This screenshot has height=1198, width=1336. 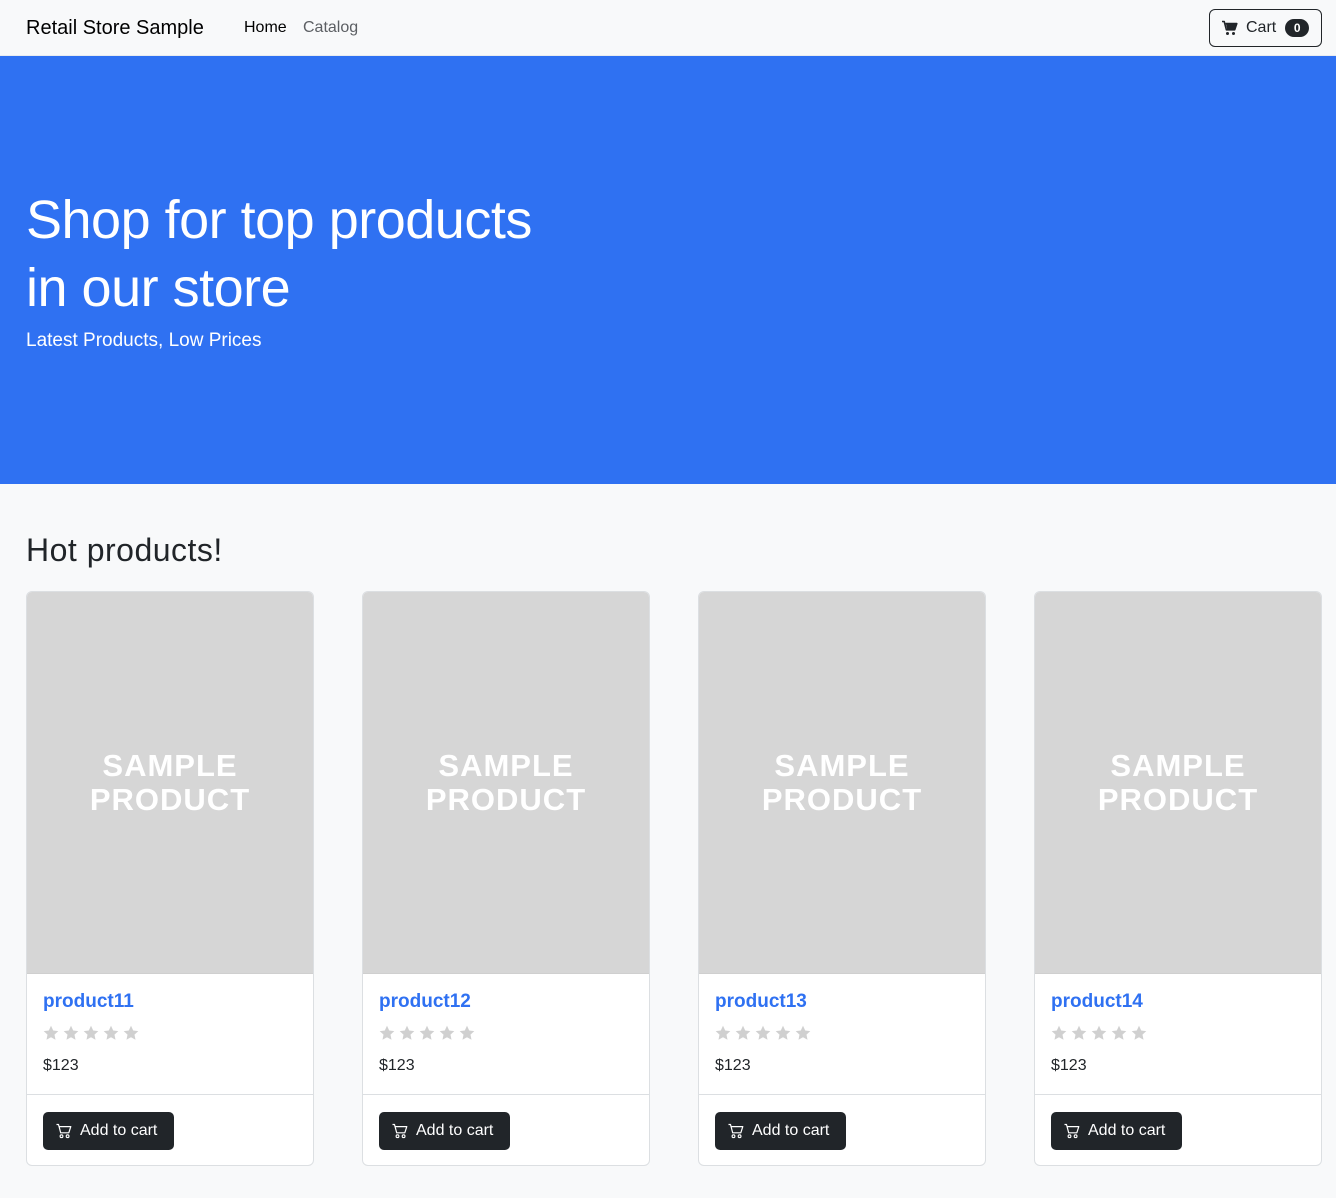 I want to click on cart-button: Cart 0, so click(x=1265, y=28).